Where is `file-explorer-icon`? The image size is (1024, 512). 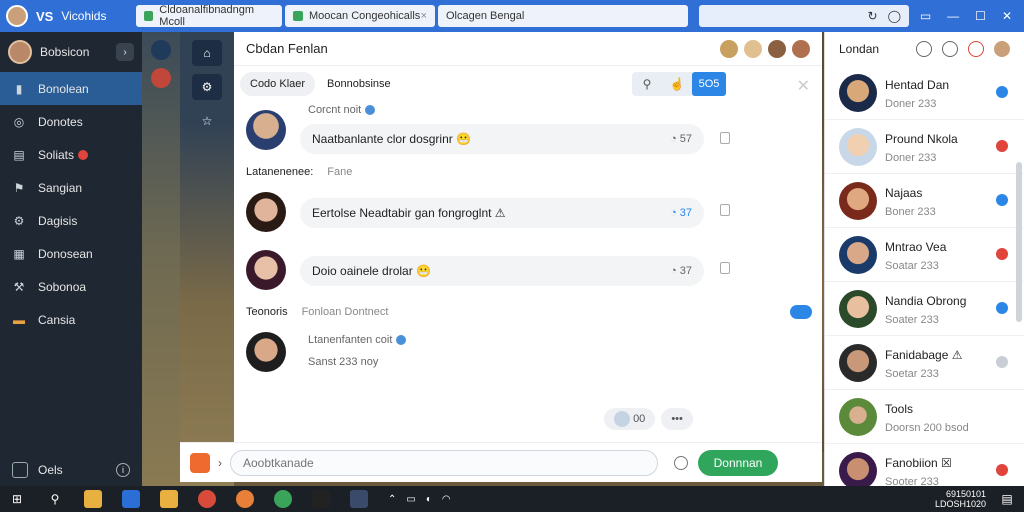
file-explorer-icon is located at coordinates (93, 499).